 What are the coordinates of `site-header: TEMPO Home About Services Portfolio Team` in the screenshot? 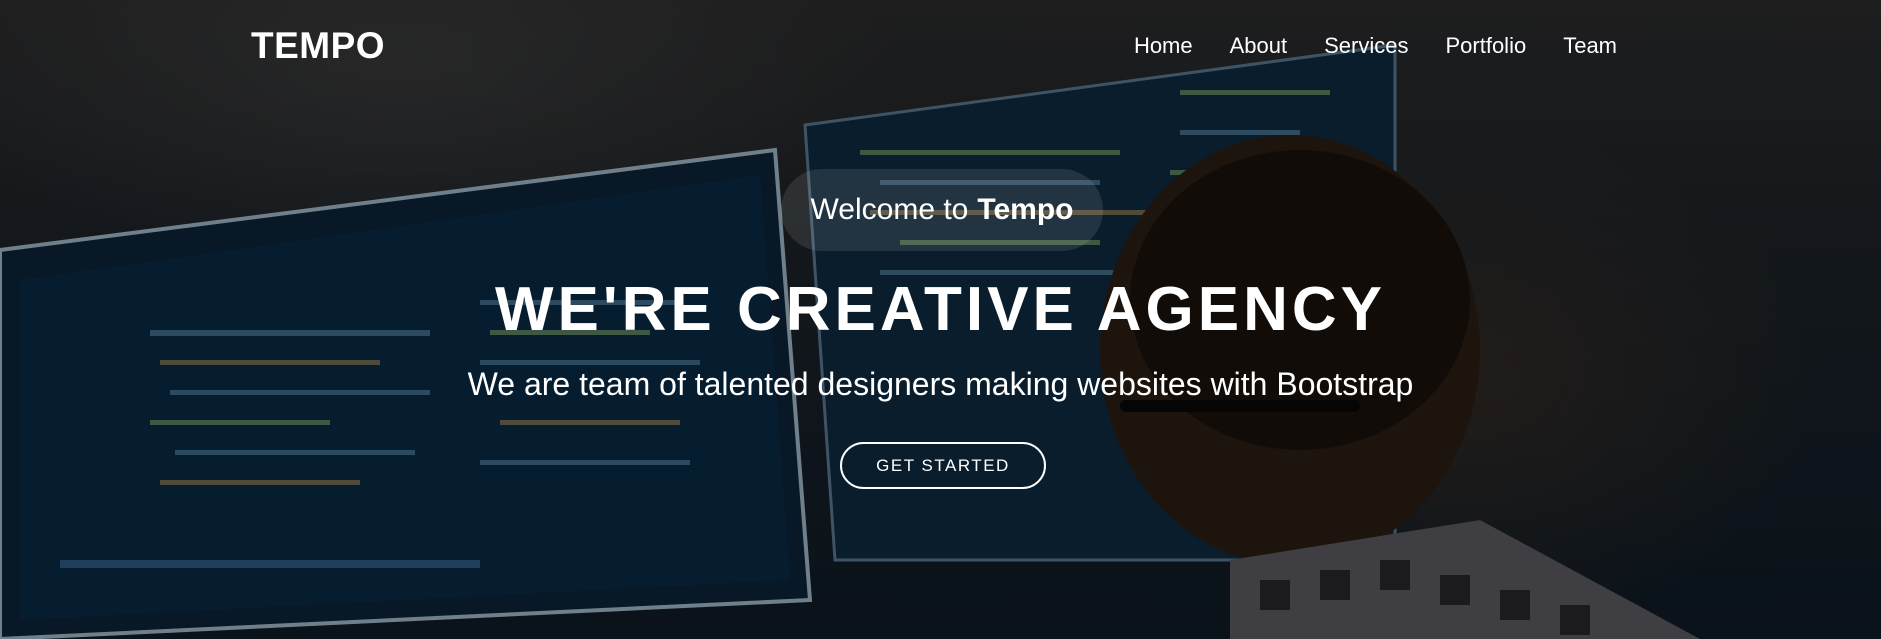 It's located at (940, 47).